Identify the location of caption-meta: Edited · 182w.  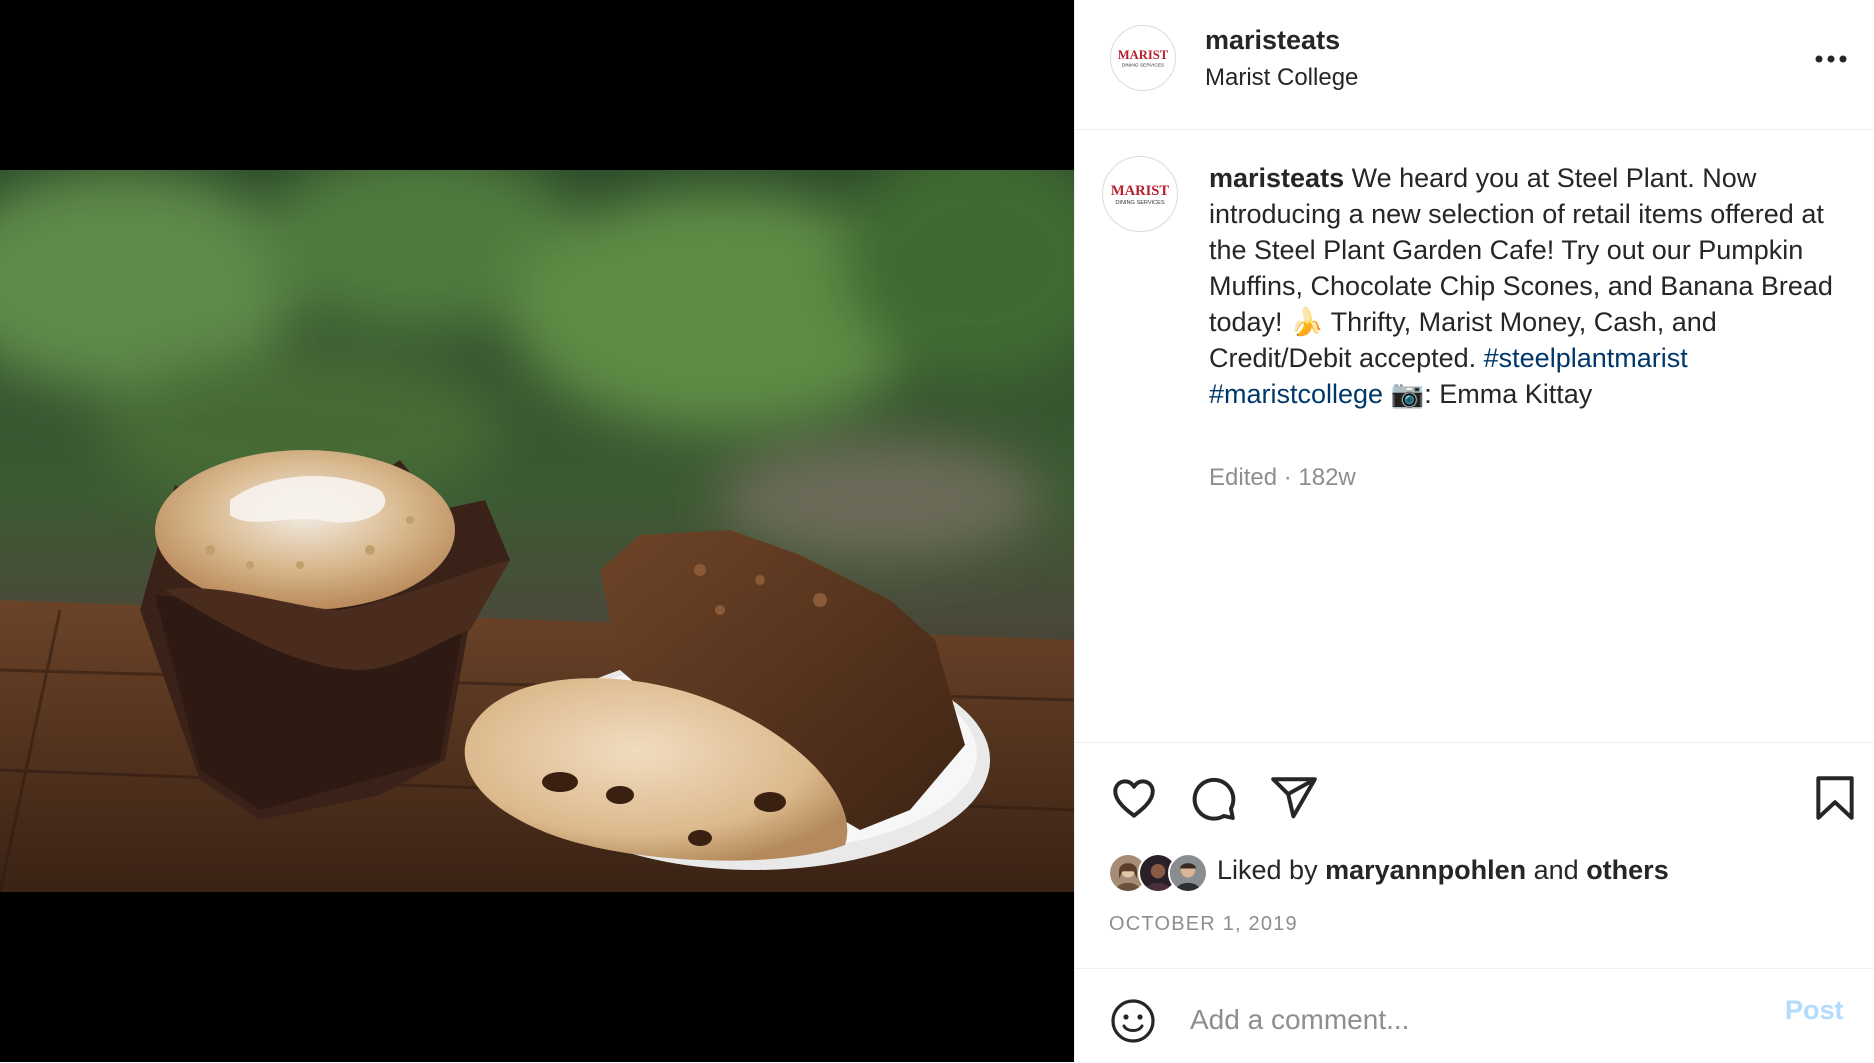
(1282, 477).